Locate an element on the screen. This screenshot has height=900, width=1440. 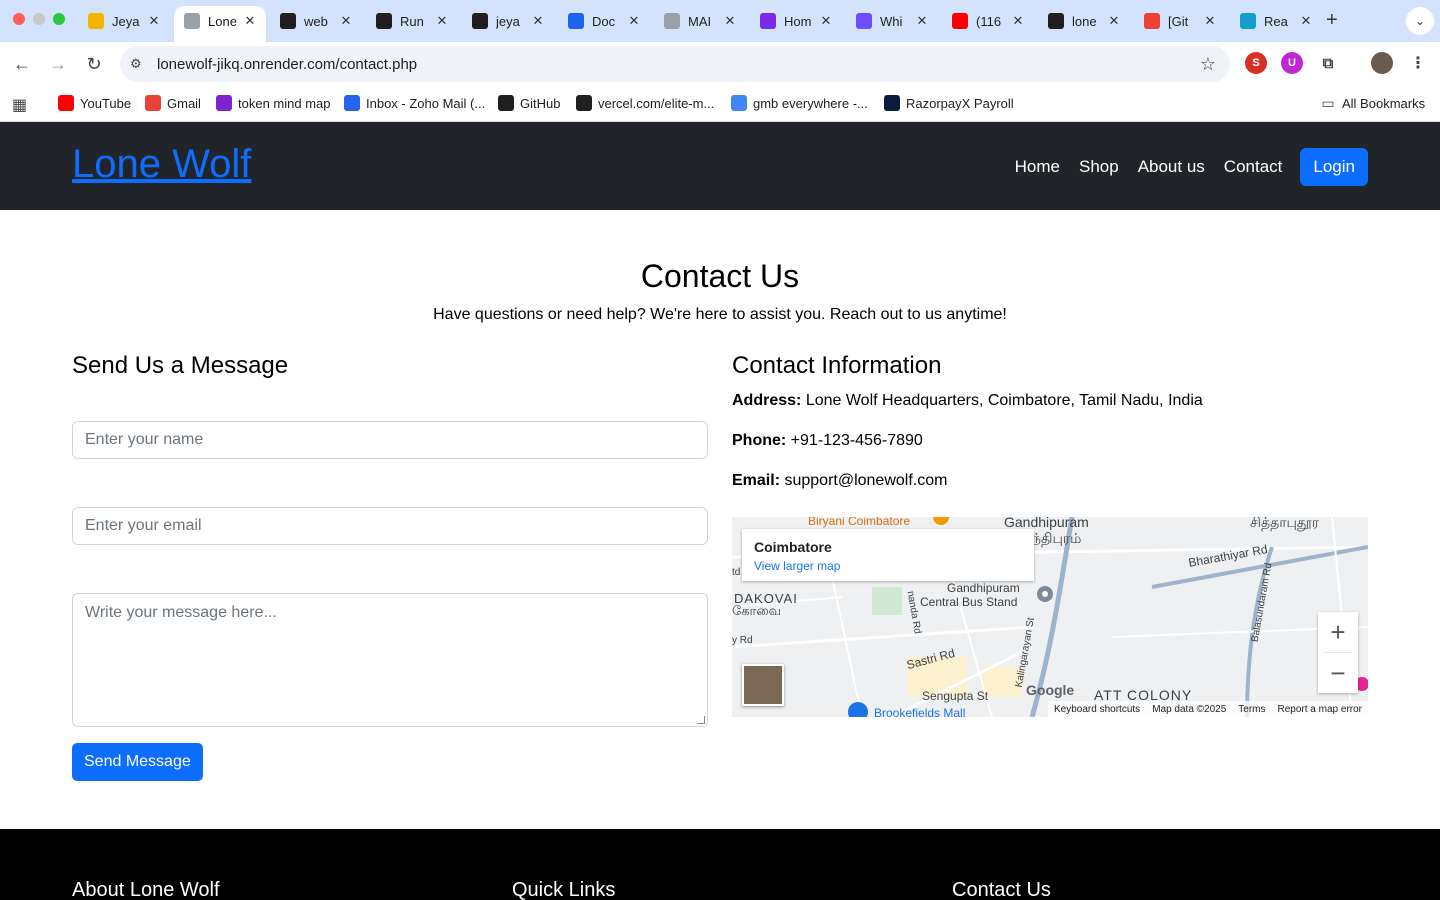
forward-button: → is located at coordinates (58, 64).